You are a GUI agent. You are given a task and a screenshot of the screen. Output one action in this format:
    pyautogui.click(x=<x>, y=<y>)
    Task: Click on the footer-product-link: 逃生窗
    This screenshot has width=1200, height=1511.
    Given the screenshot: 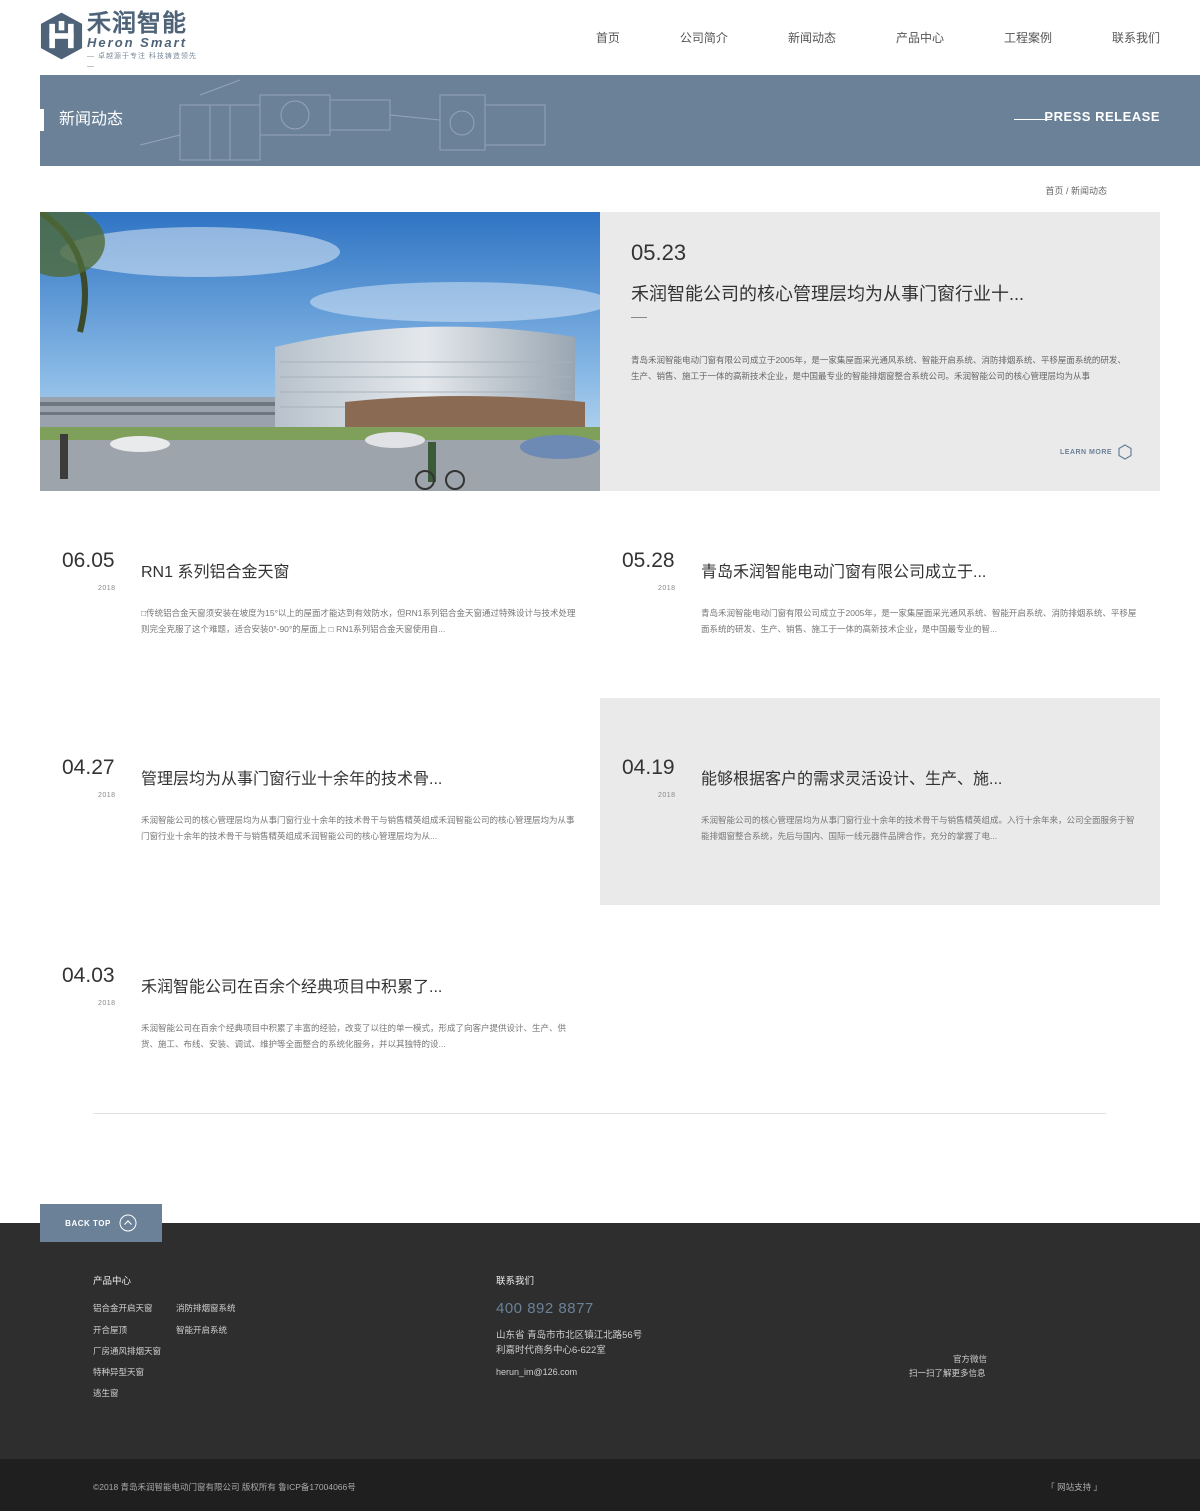 What is the action you would take?
    pyautogui.click(x=106, y=1393)
    